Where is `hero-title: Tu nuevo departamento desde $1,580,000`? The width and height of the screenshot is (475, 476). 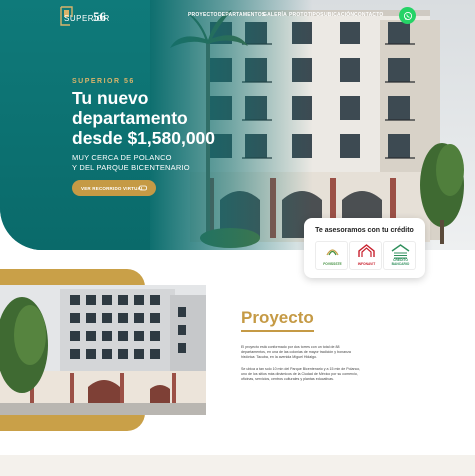 hero-title: Tu nuevo departamento desde $1,580,000 is located at coordinates (143, 118).